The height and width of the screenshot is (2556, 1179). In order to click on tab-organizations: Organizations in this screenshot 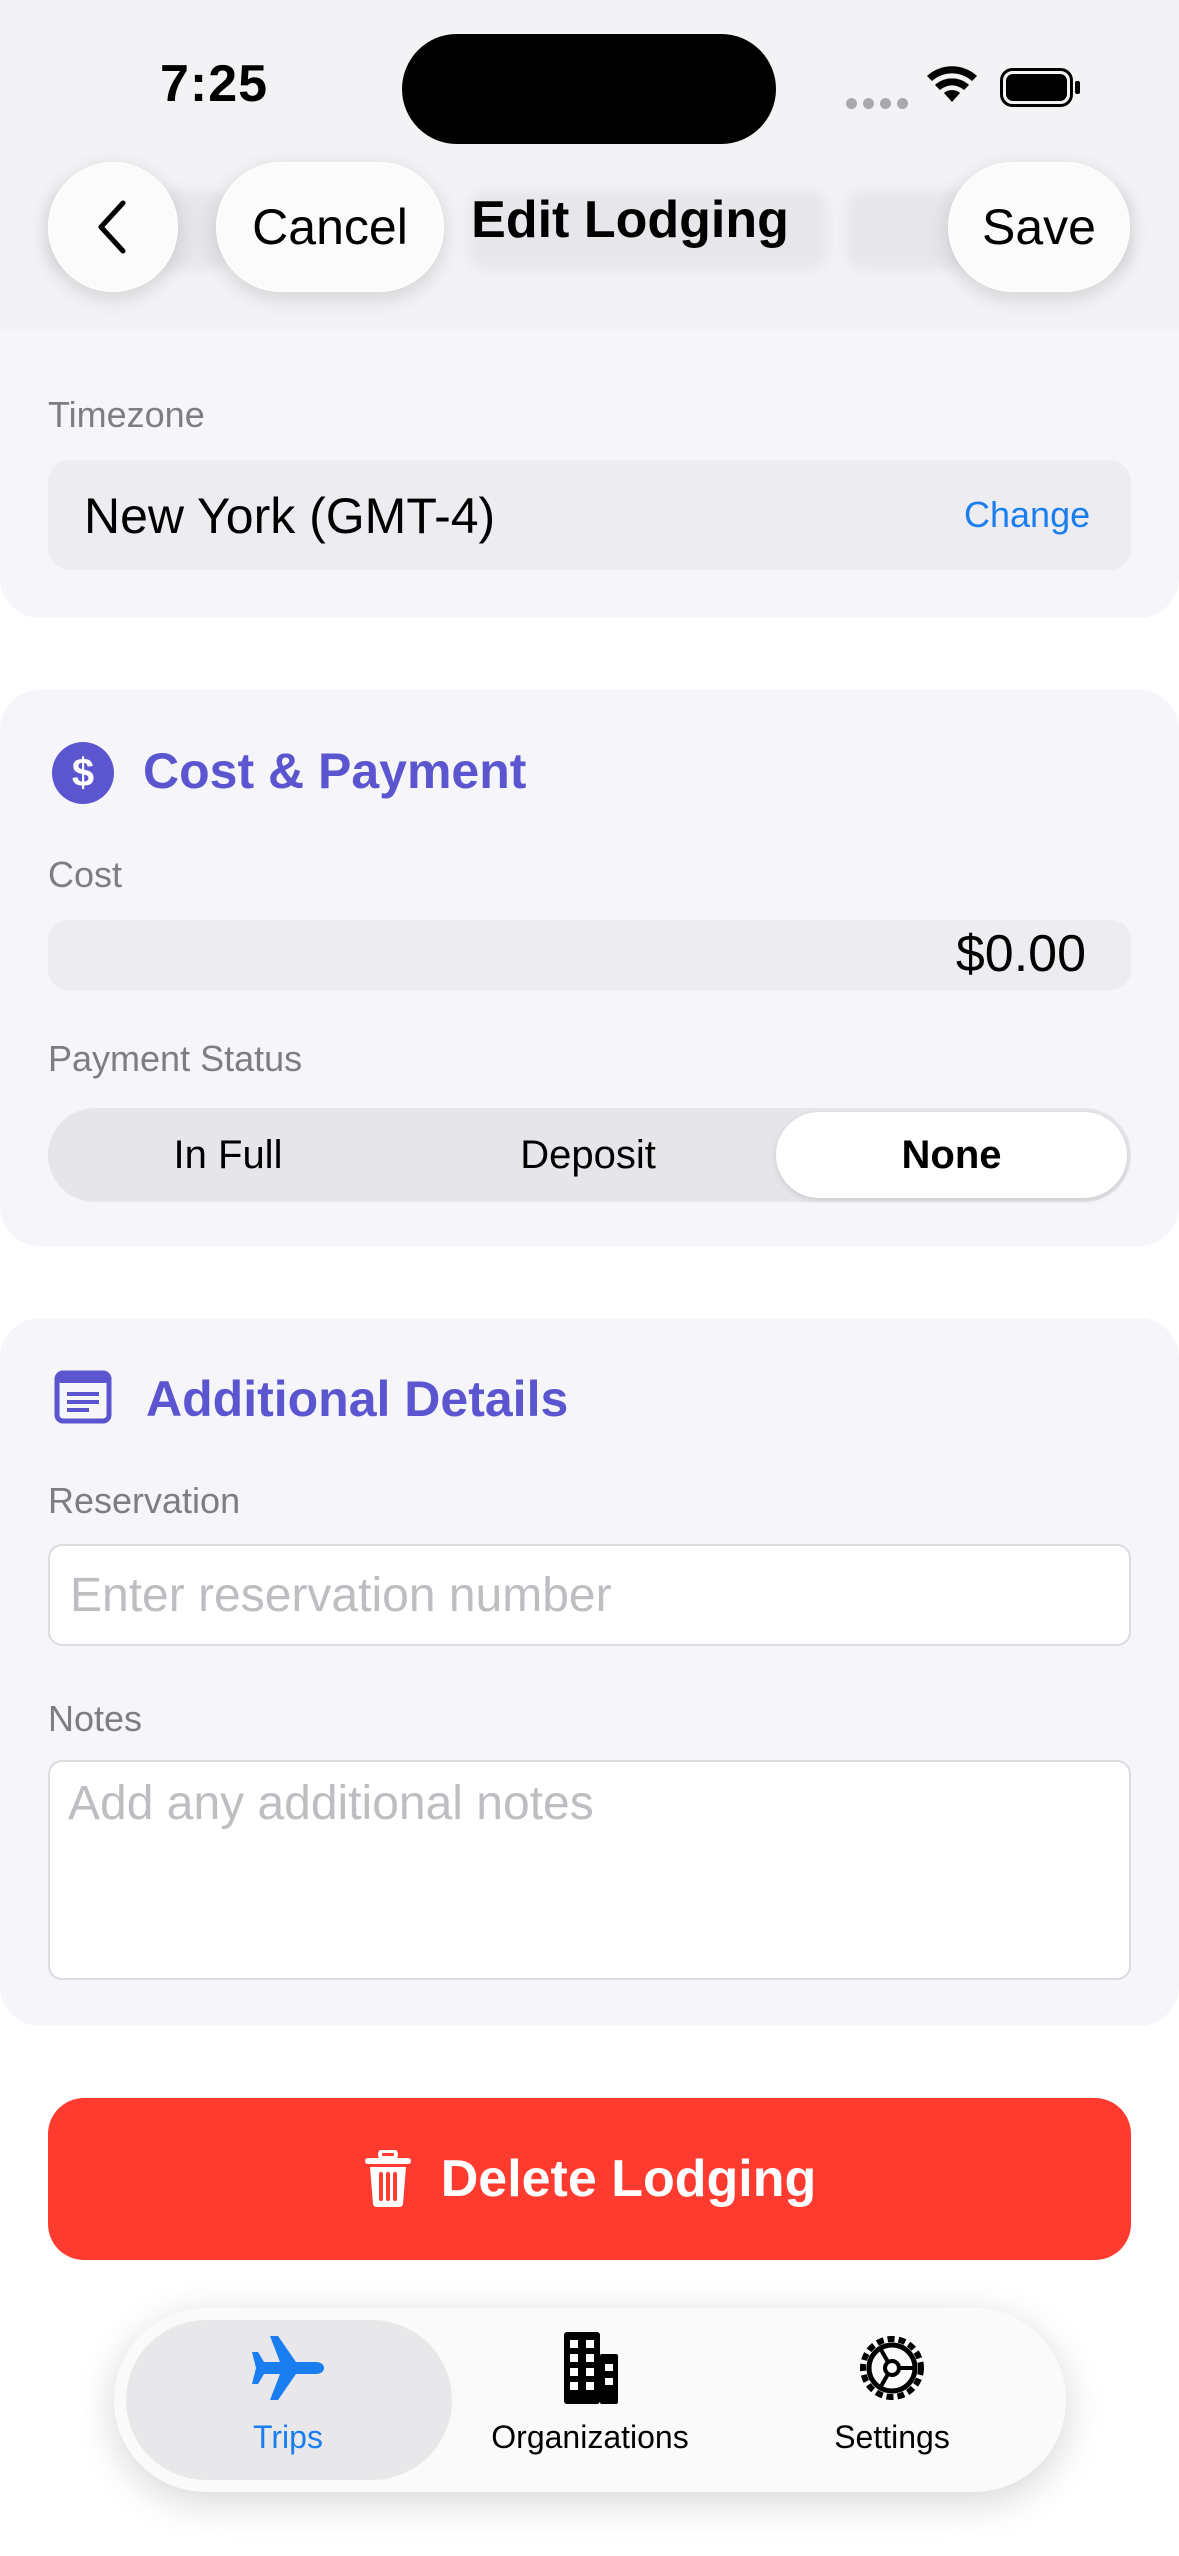, I will do `click(590, 2393)`.